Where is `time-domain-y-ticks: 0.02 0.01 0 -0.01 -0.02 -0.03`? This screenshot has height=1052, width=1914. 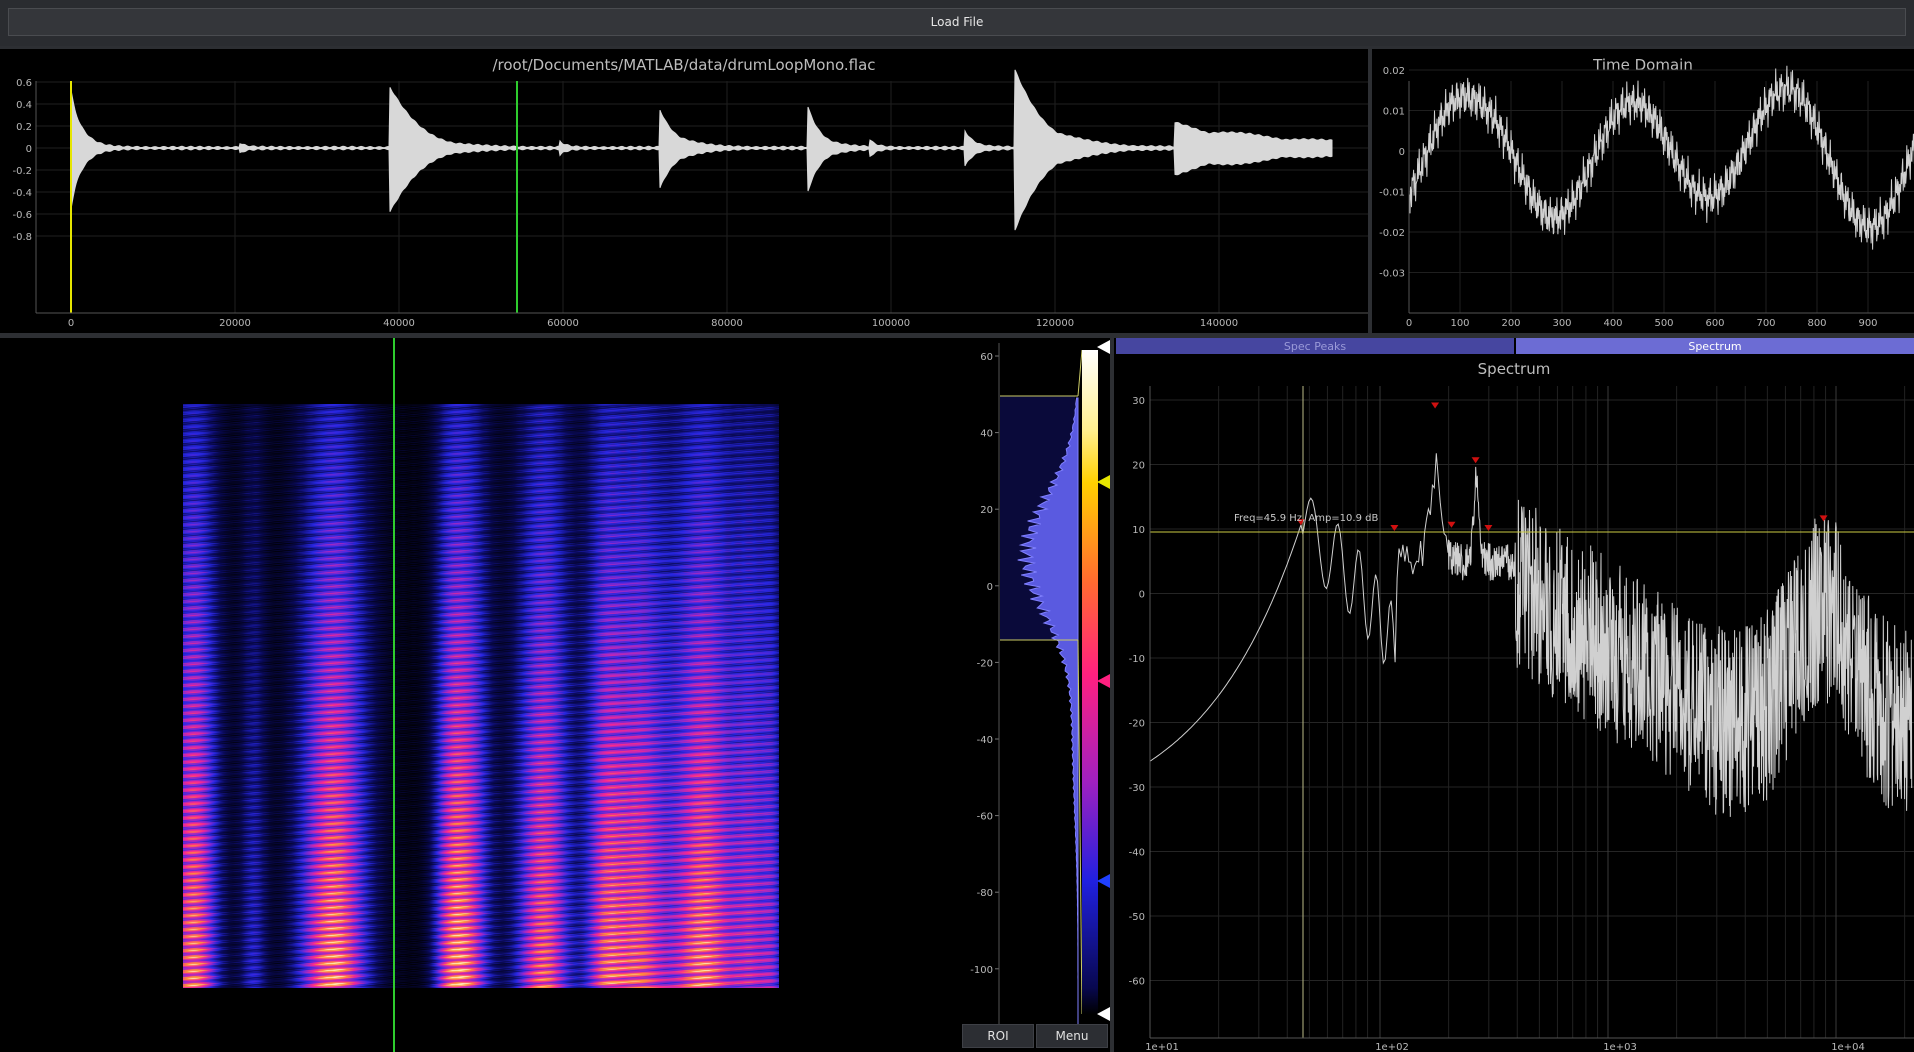 time-domain-y-ticks: 0.02 0.01 0 -0.01 -0.02 -0.03 is located at coordinates (1392, 173).